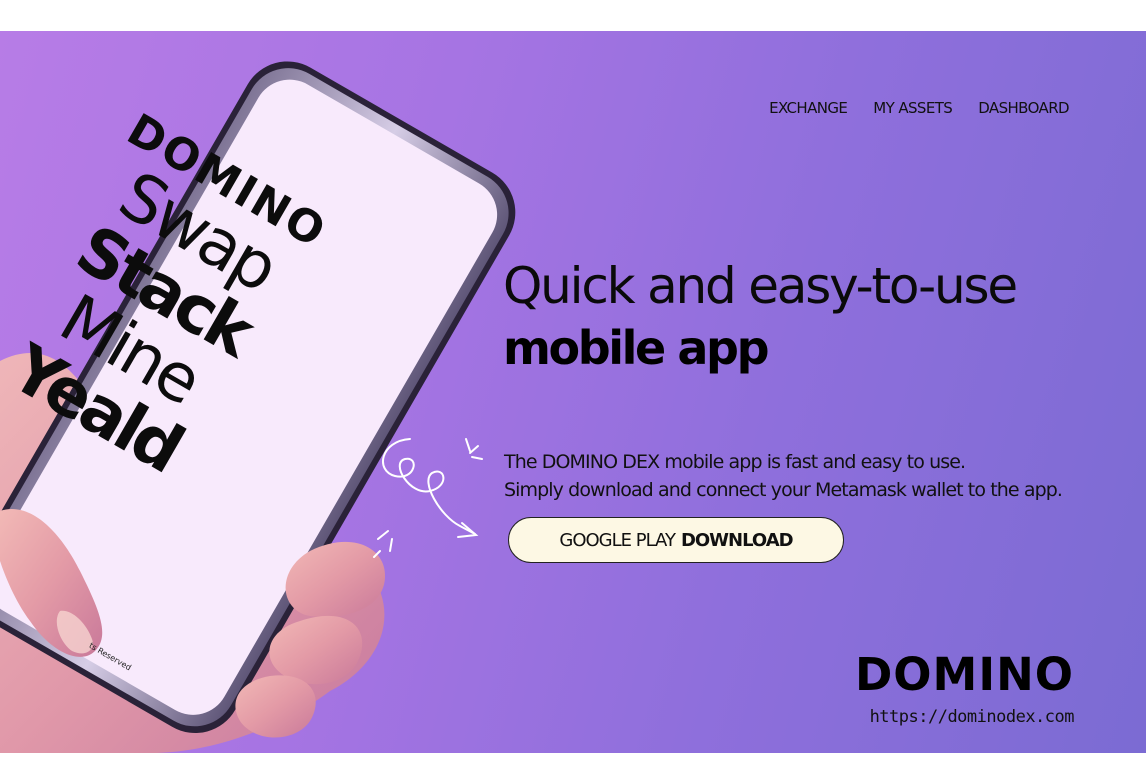  What do you see at coordinates (760, 317) in the screenshot?
I see `hero-headline: Quick and easy-to-use mobile app` at bounding box center [760, 317].